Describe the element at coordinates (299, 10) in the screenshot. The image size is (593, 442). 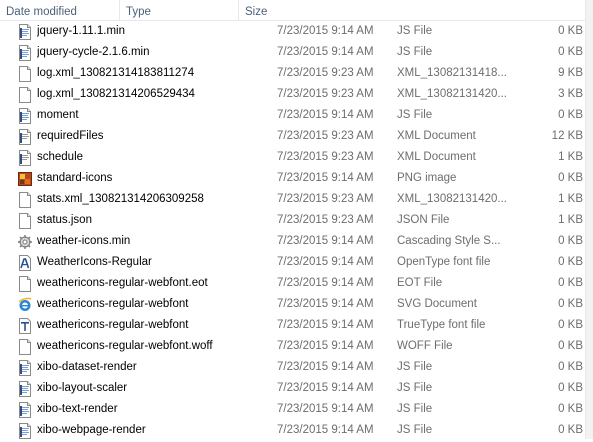
I see `column-header-size: Size` at that location.